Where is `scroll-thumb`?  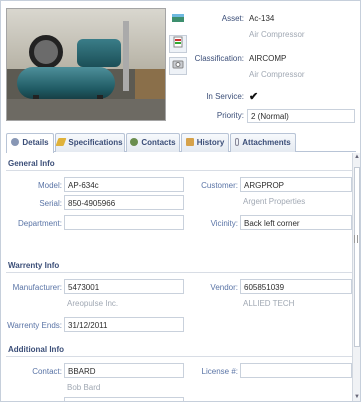 scroll-thumb is located at coordinates (357, 257).